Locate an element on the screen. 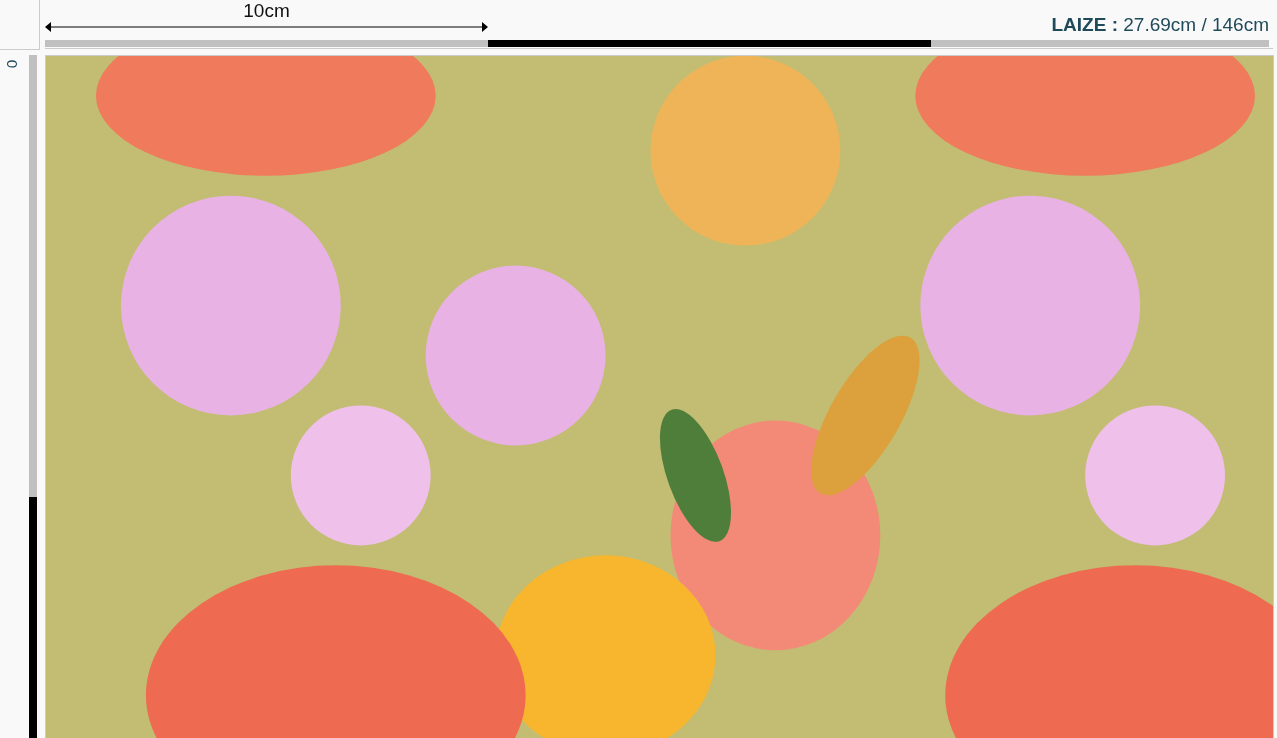  ruler-label: 10cm is located at coordinates (266, 11).